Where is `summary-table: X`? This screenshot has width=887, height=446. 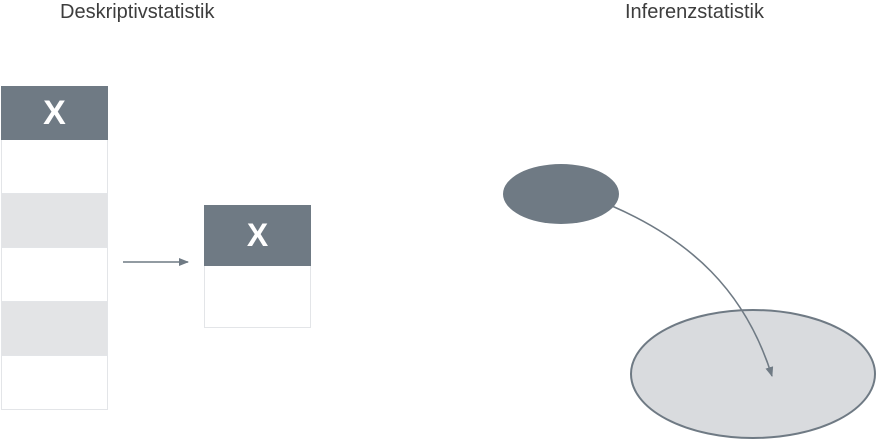
summary-table: X is located at coordinates (257, 266).